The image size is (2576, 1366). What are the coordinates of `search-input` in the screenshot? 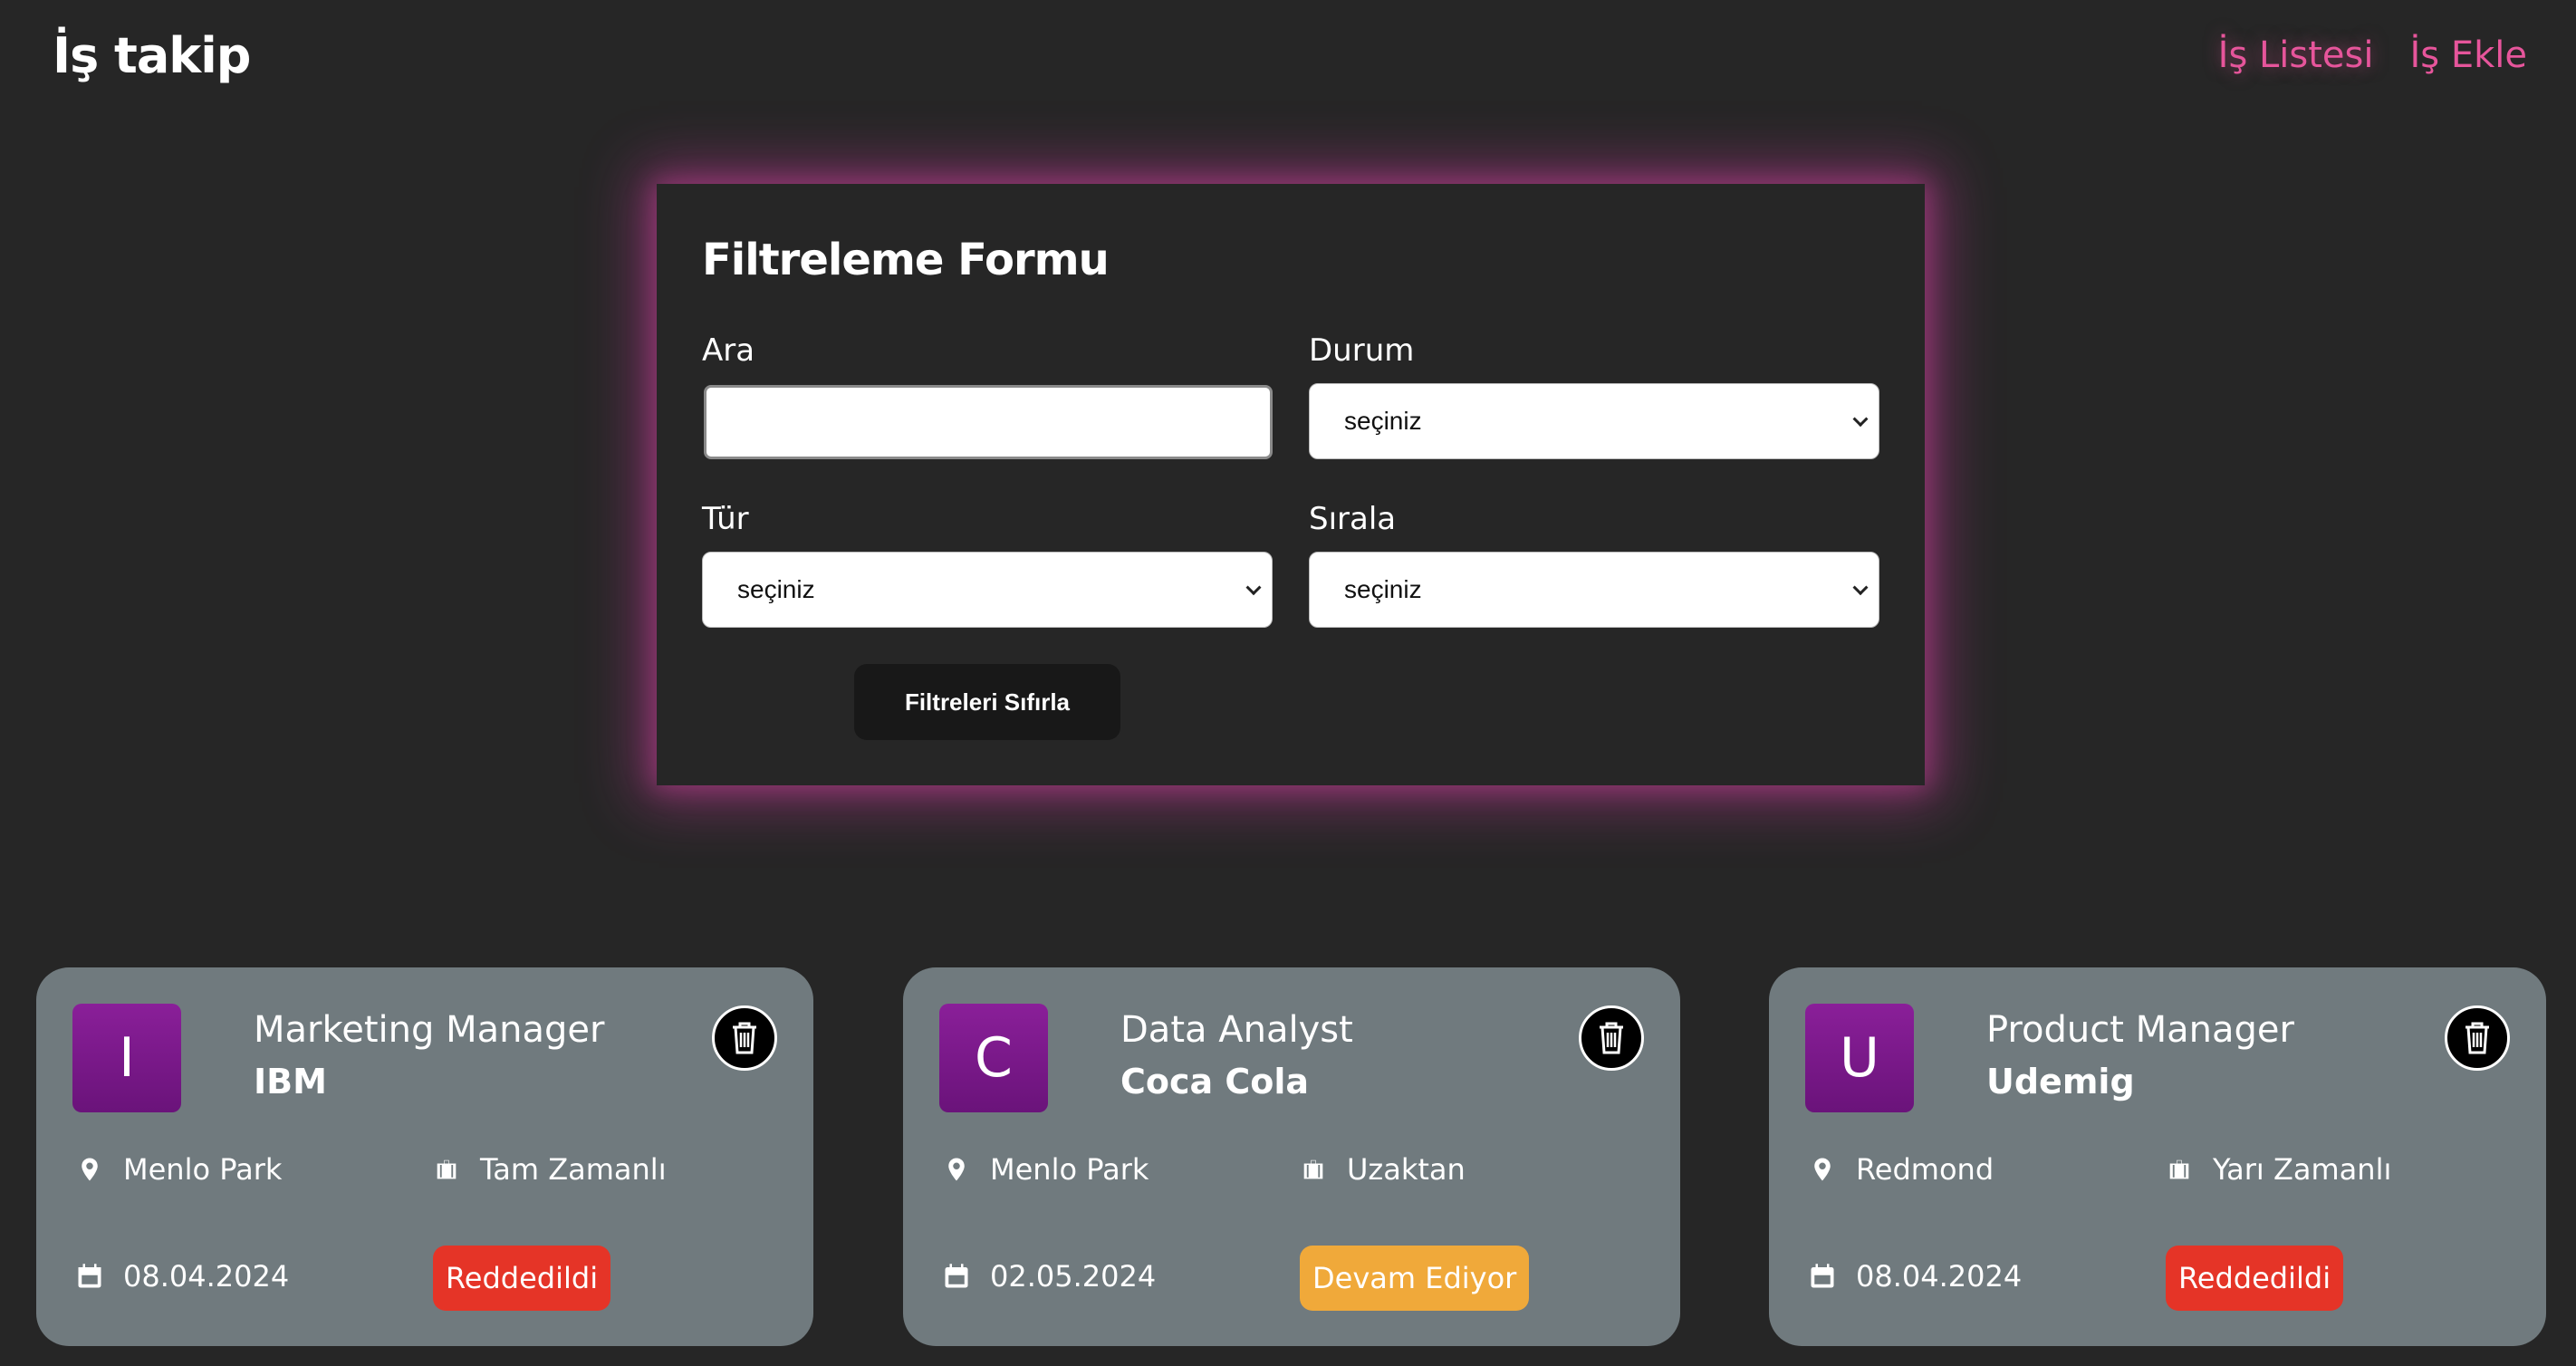 It's located at (988, 422).